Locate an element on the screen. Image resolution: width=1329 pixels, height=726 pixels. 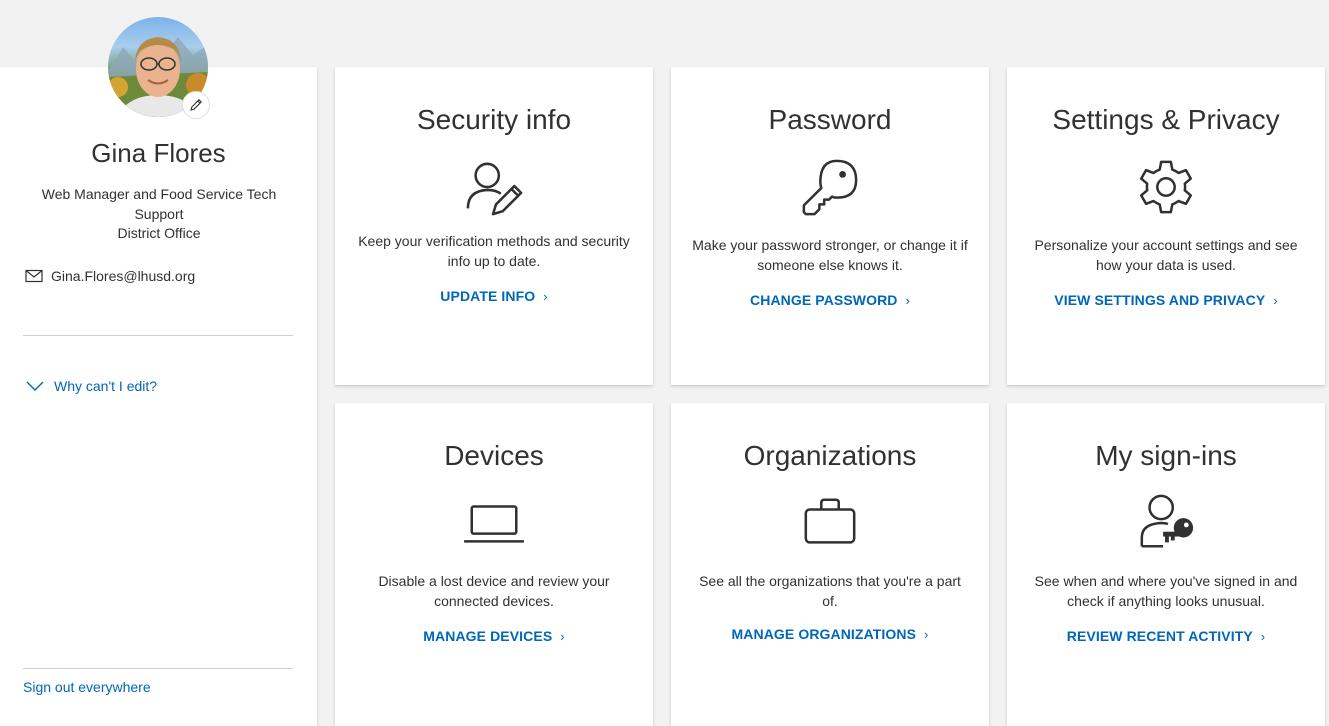
description-line: check if anything looks unusual. is located at coordinates (1166, 601).